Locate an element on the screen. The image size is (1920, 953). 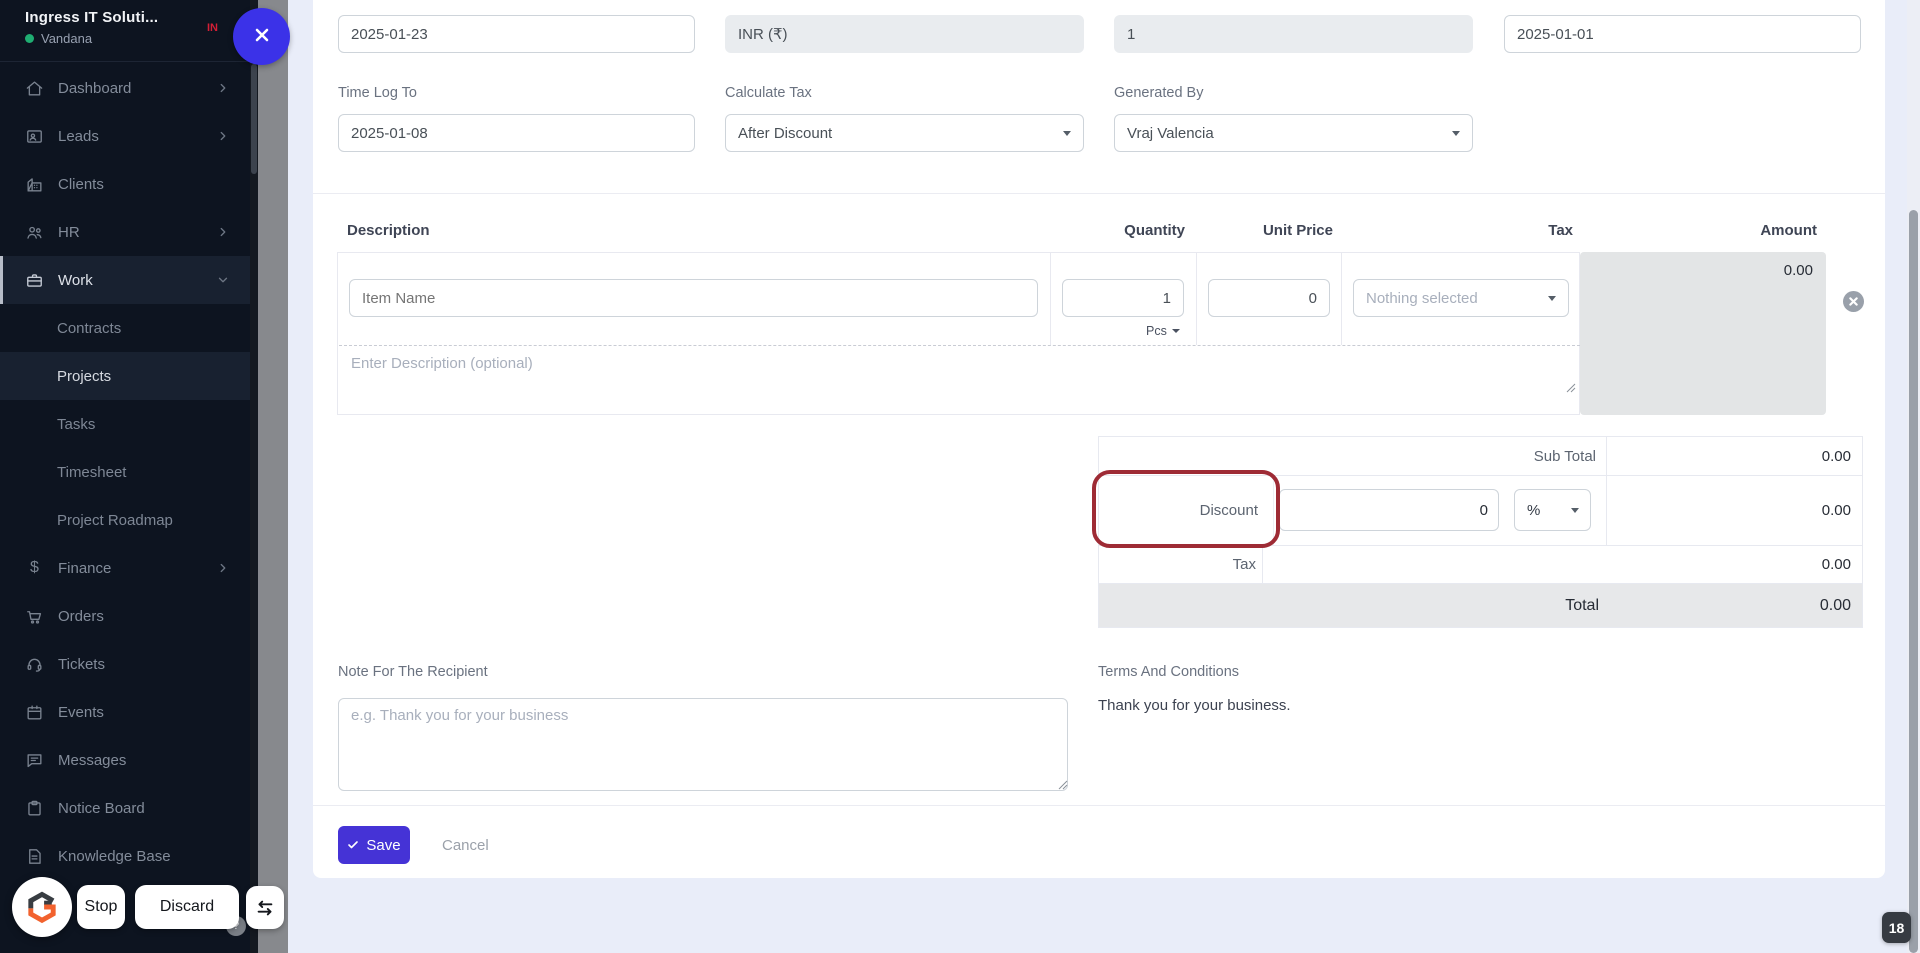
cart-icon is located at coordinates (34, 616).